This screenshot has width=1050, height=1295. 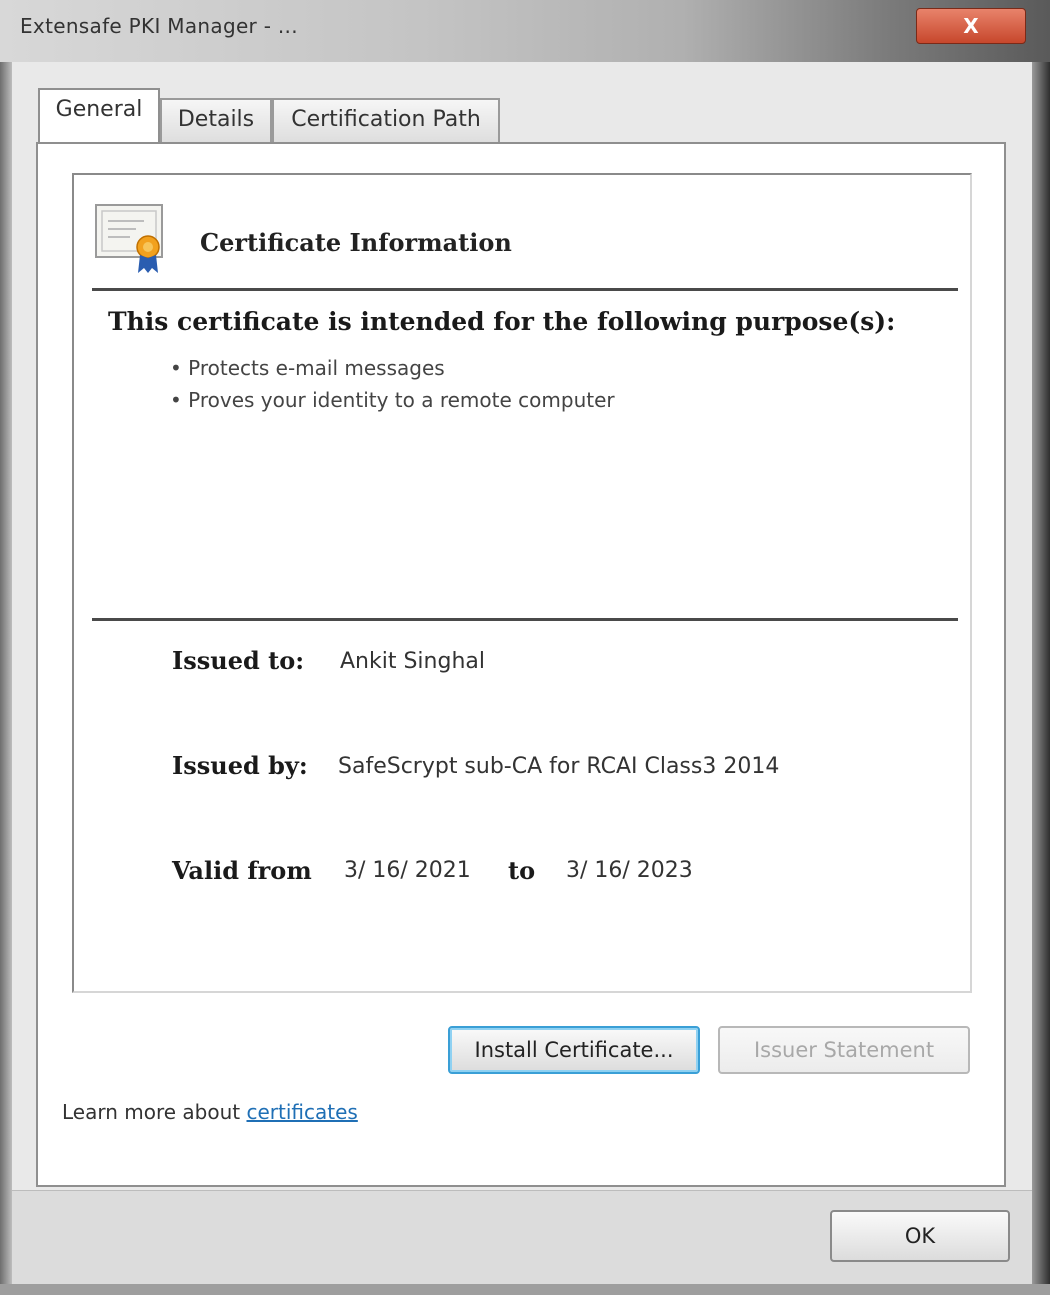 I want to click on valid-to-value: 3/ 16/ 2023, so click(x=629, y=870).